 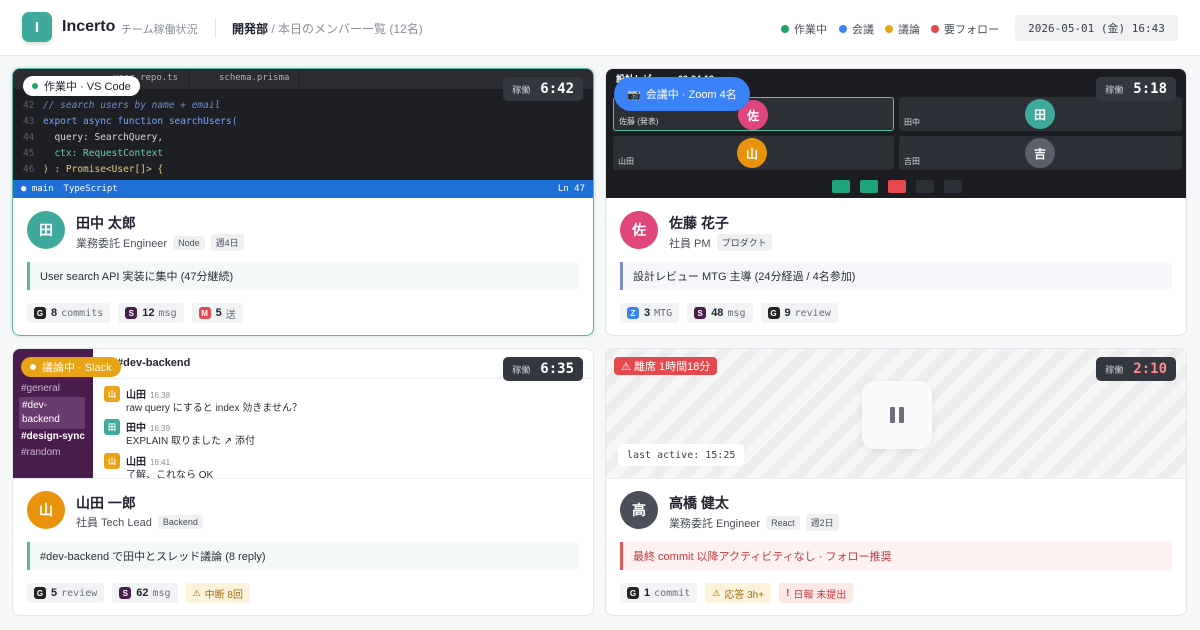 I want to click on cursor-position: Ln 47, so click(x=571, y=189).